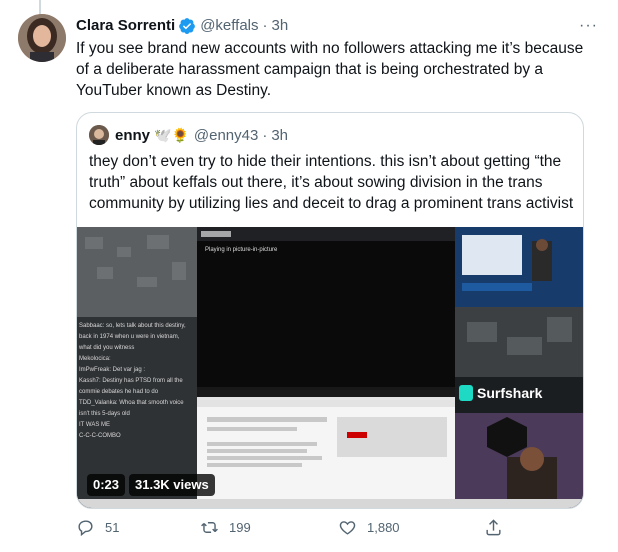 The width and height of the screenshot is (618, 552). I want to click on retweet-button: 199, so click(225, 527).